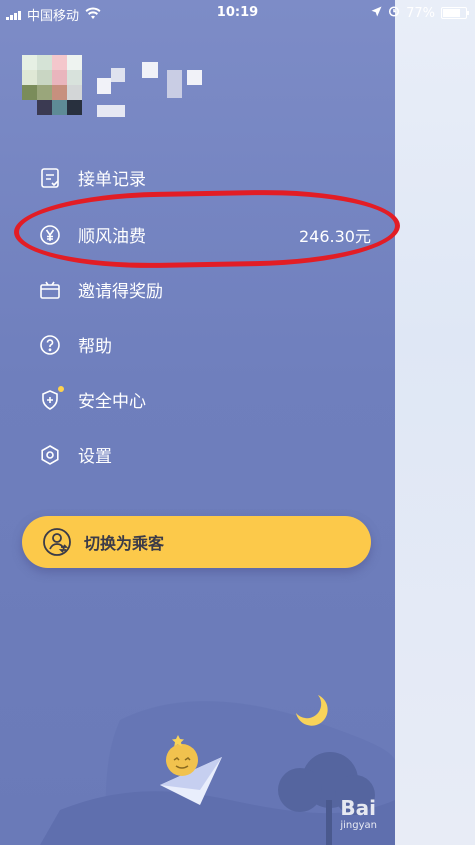  What do you see at coordinates (335, 236) in the screenshot?
I see `fuel-fee-amount: 246.30元` at bounding box center [335, 236].